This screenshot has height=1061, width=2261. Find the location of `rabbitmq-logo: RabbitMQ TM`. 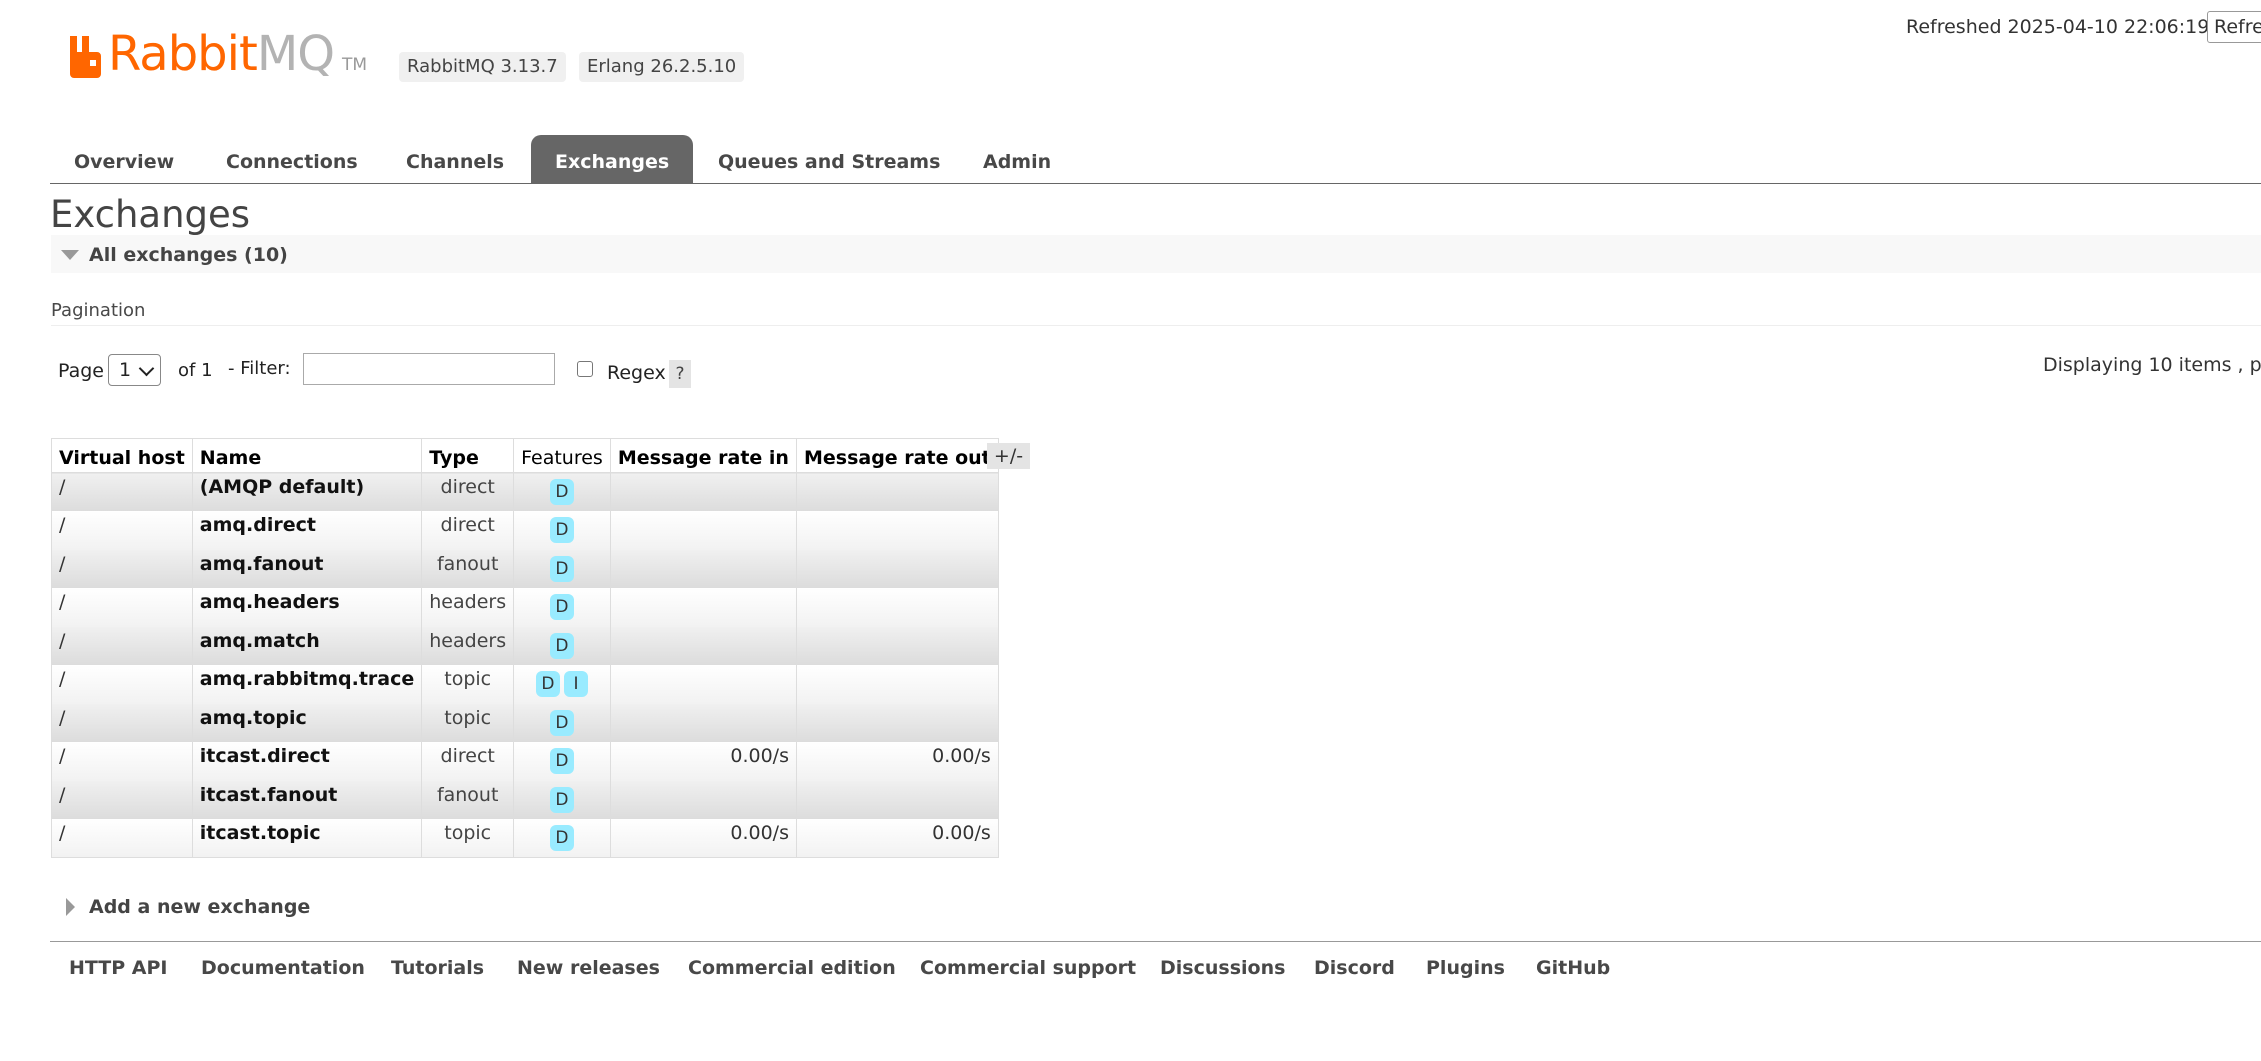

rabbitmq-logo: RabbitMQ TM is located at coordinates (217, 52).